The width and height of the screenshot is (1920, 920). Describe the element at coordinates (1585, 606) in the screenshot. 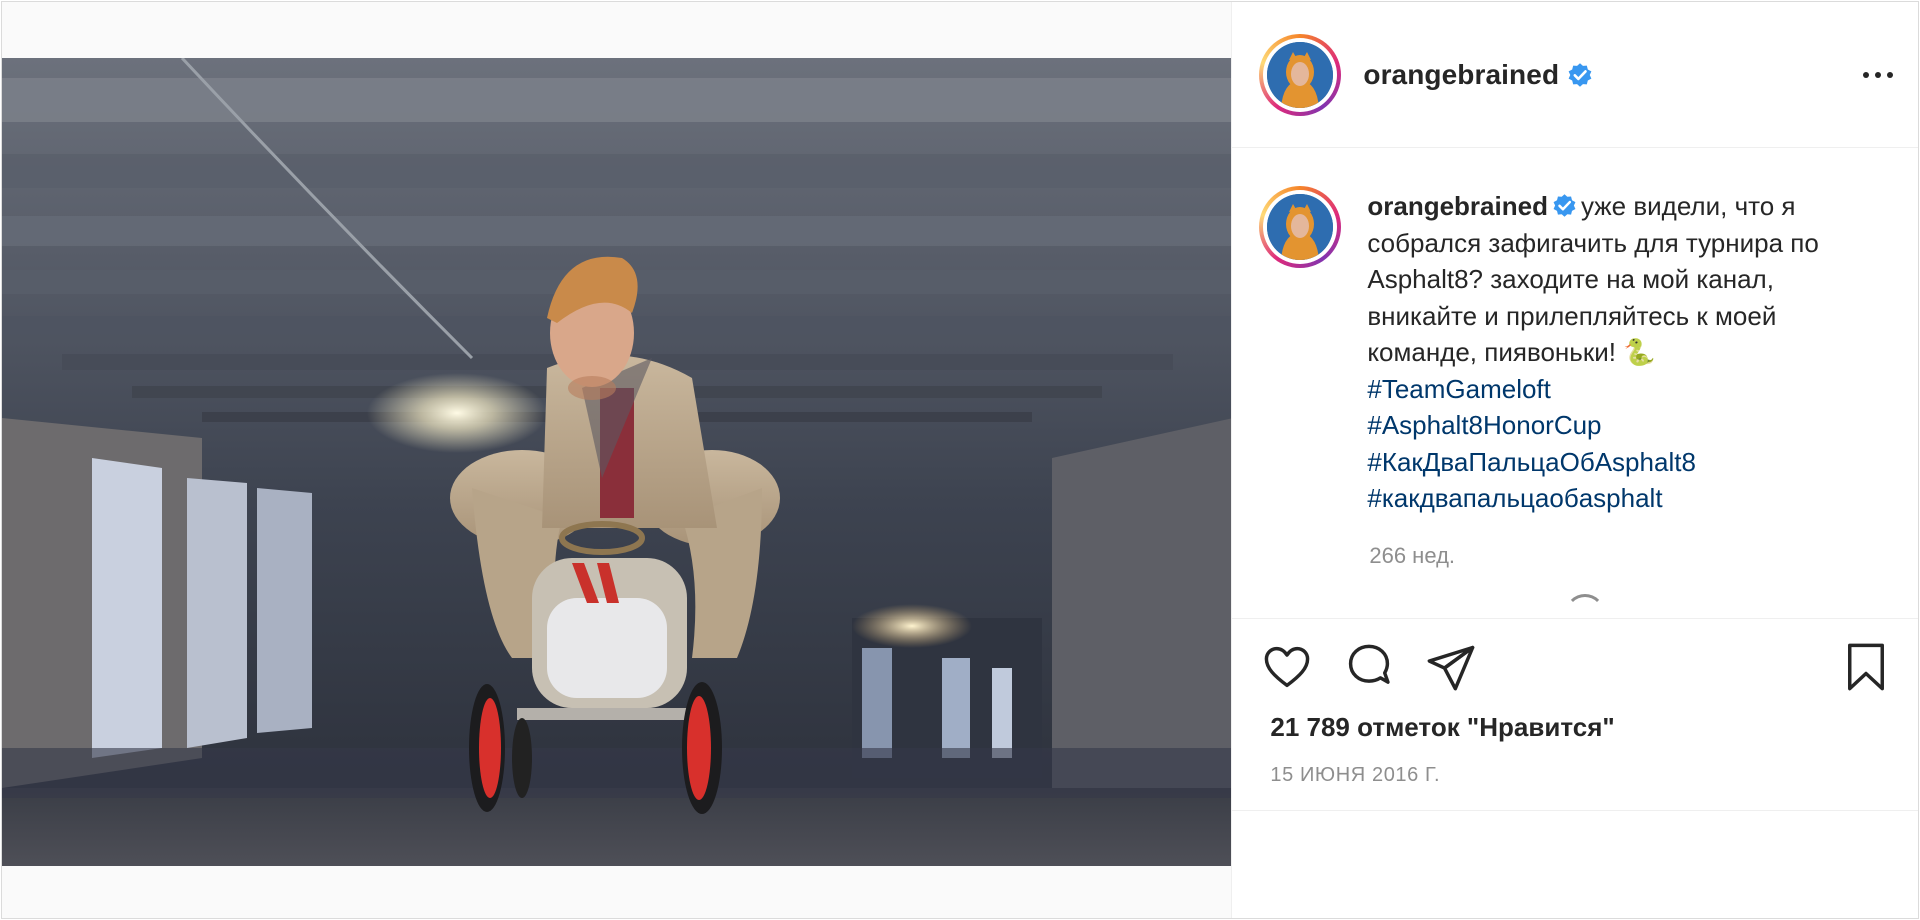

I see `loading-spinner-icon` at that location.